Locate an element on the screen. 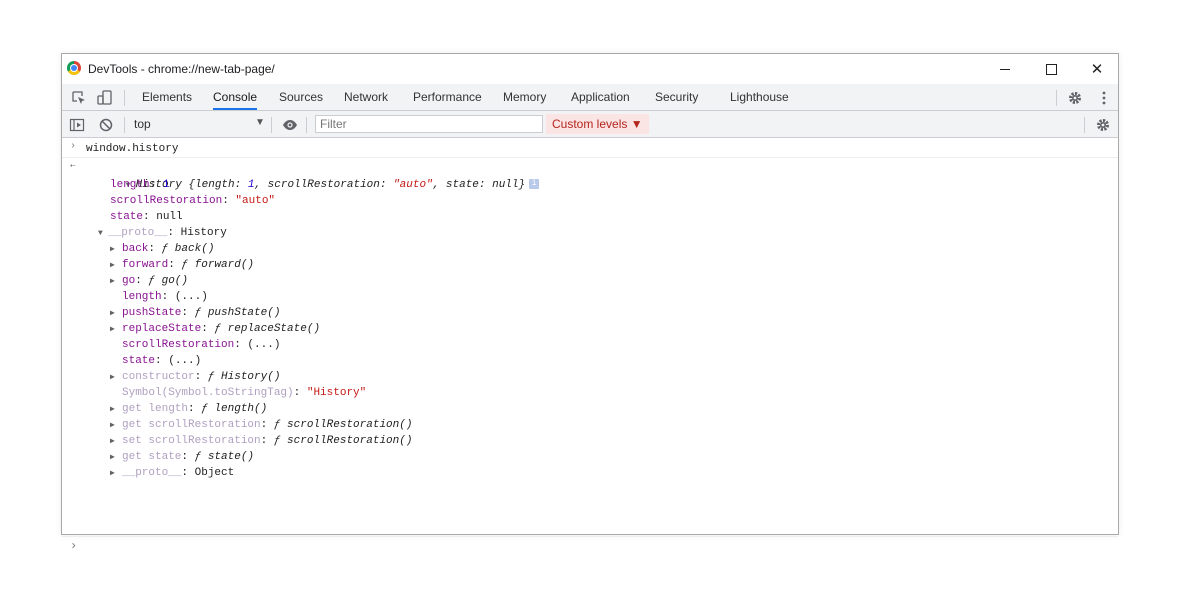 This screenshot has height=597, width=1202. property-row: scrollRestoration: "auto" is located at coordinates (193, 201).